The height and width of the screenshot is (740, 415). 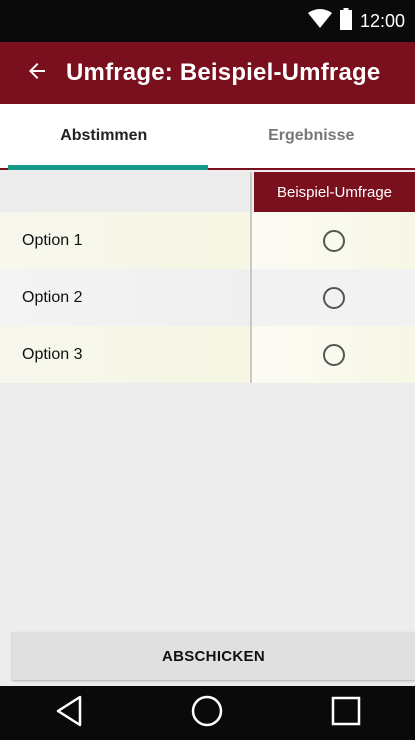 I want to click on option-row: Option 1, so click(x=207, y=240).